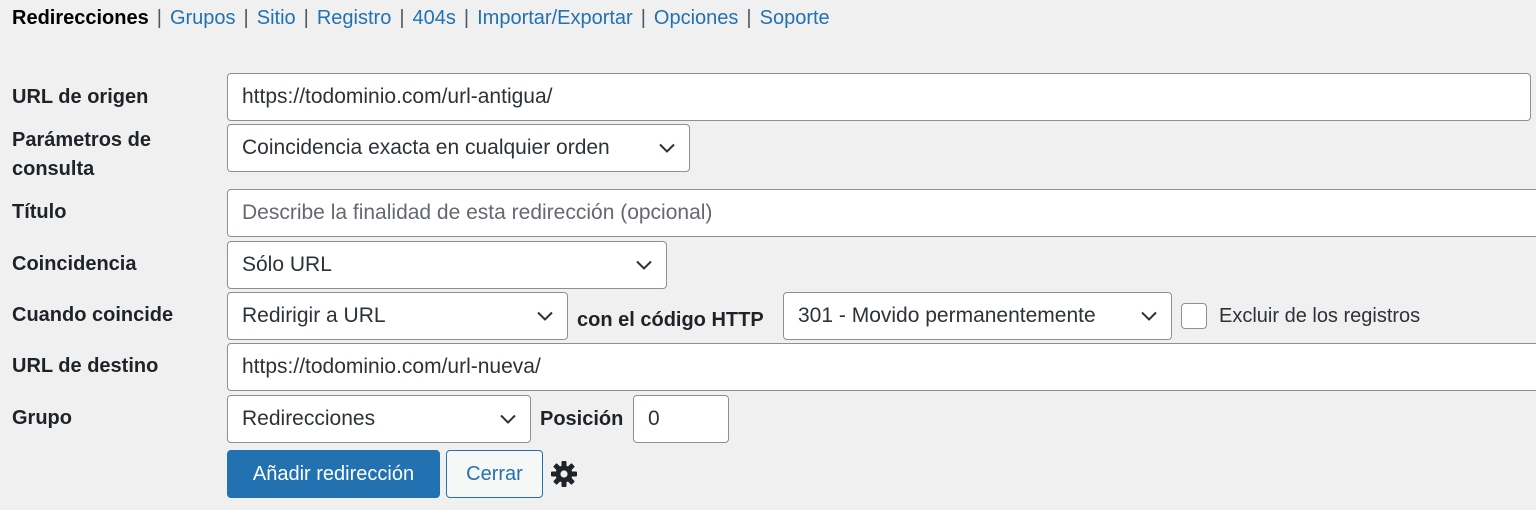 Image resolution: width=1536 pixels, height=510 pixels. Describe the element at coordinates (74, 264) in the screenshot. I see `match-label: Coincidencia` at that location.